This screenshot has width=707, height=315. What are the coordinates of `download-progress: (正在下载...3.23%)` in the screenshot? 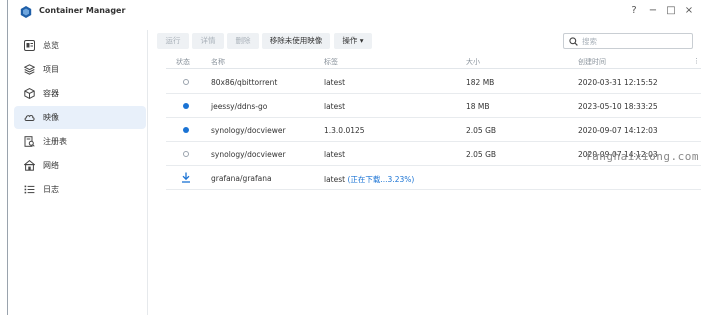 It's located at (381, 179).